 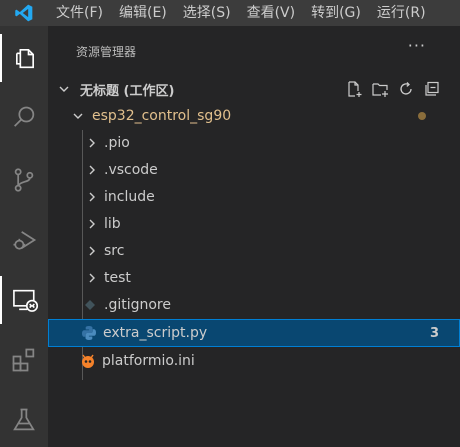 What do you see at coordinates (254, 89) in the screenshot?
I see `workspace-row: 无标题 (工作区)` at bounding box center [254, 89].